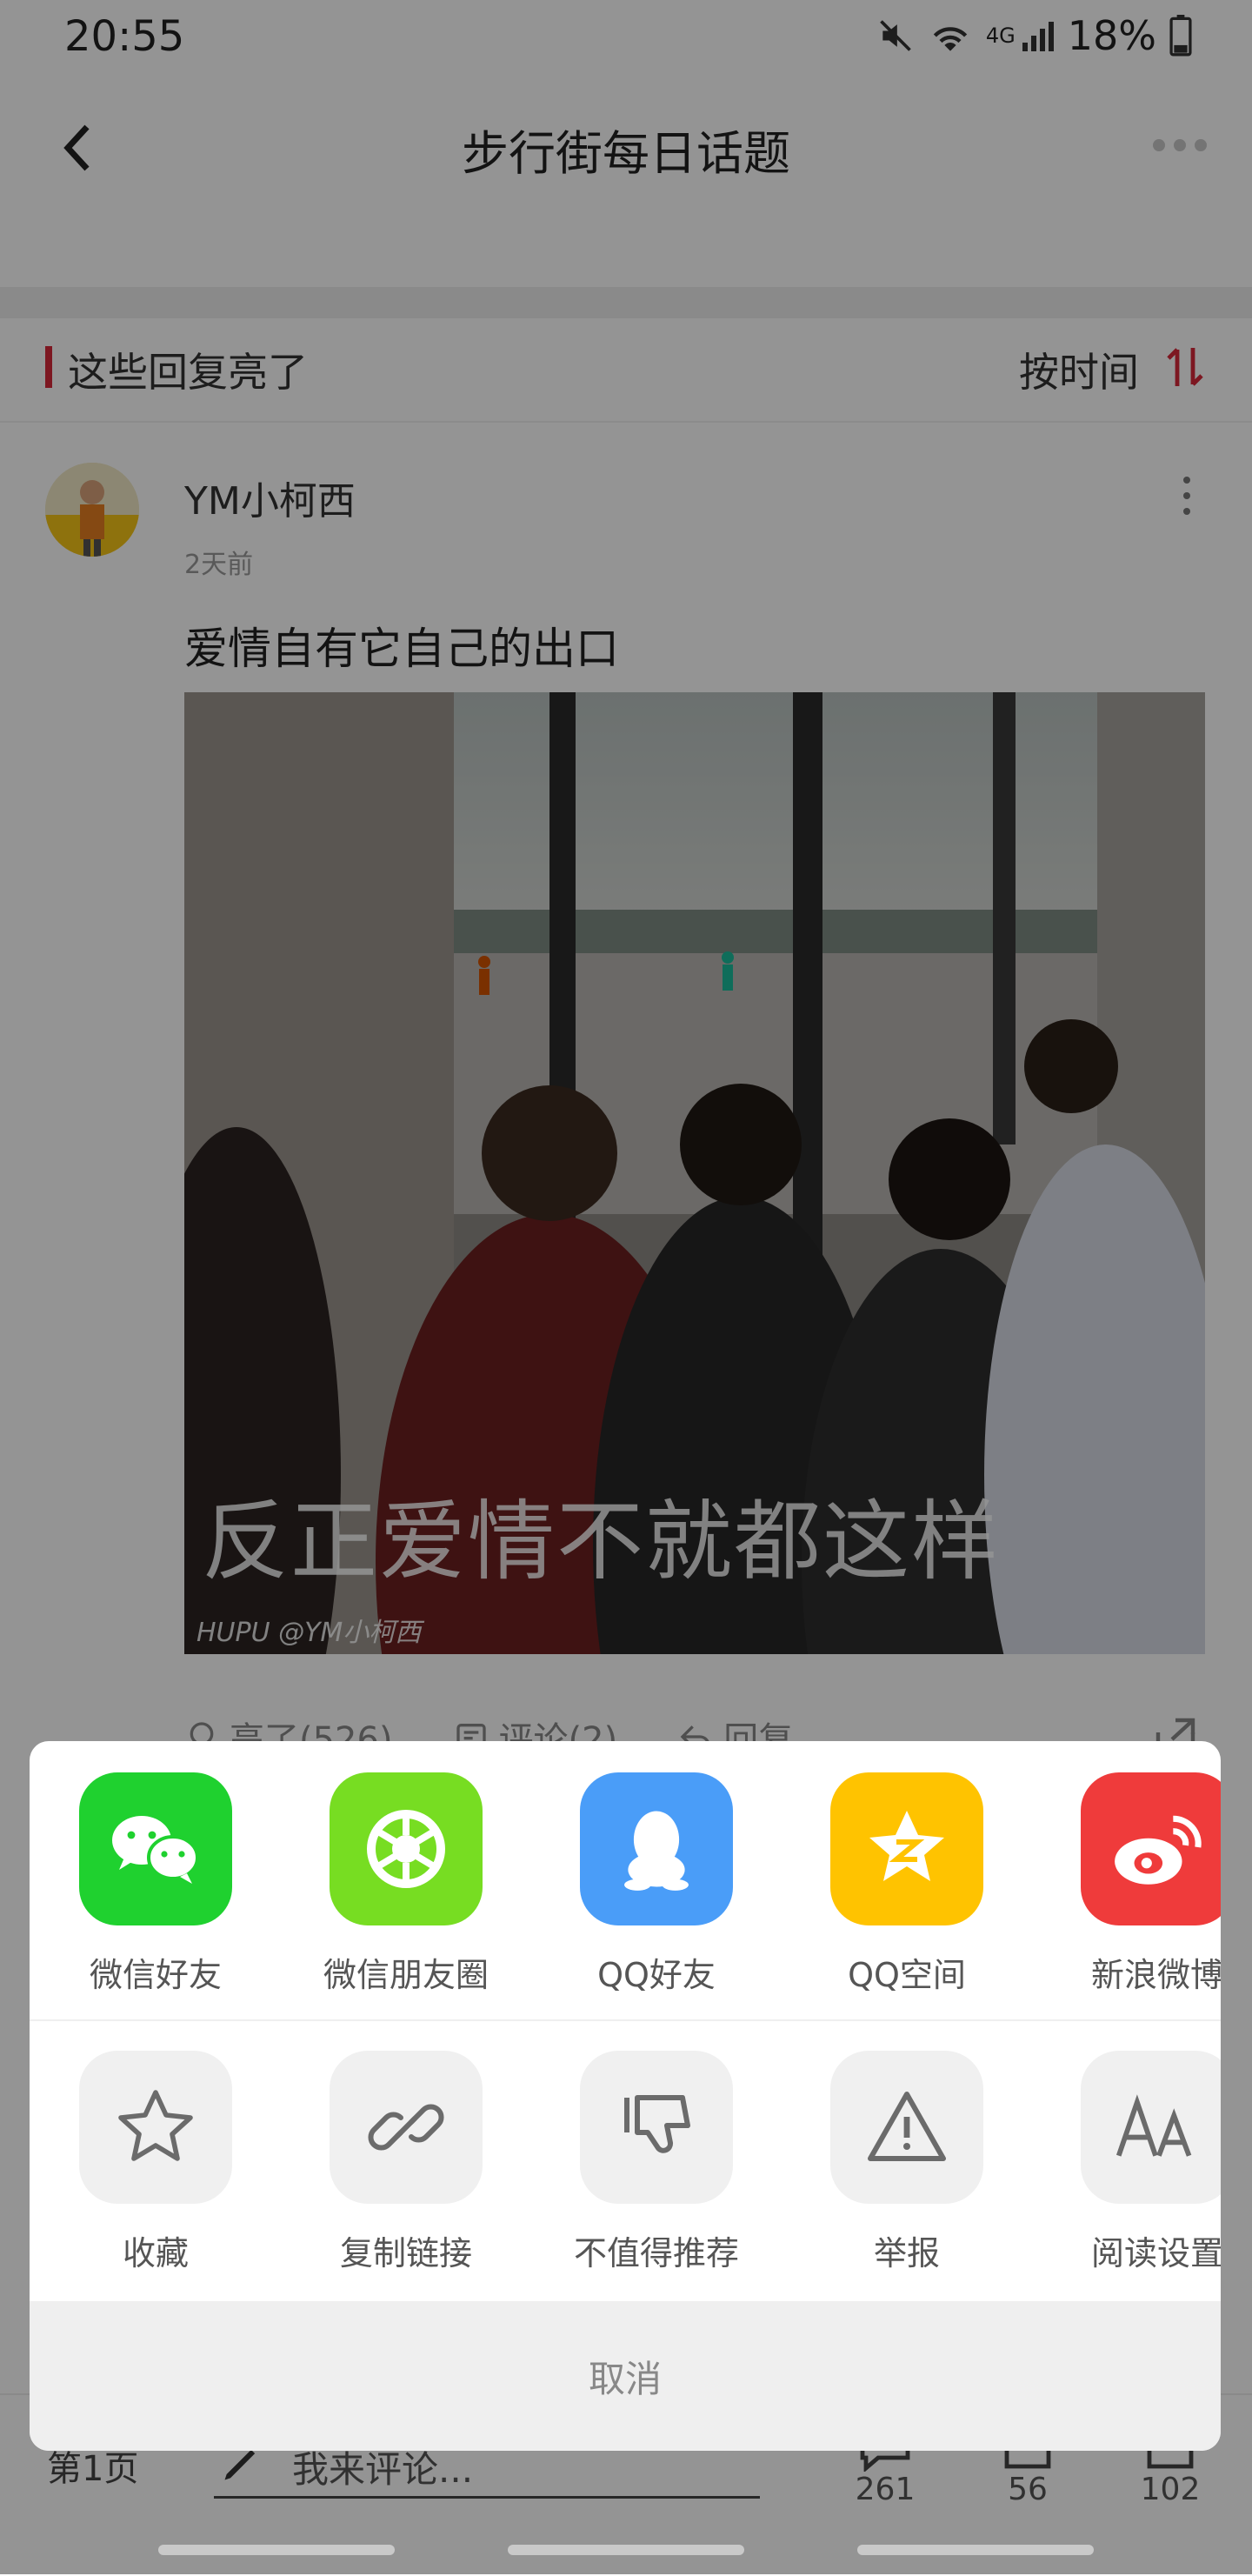  I want to click on report-tile, so click(906, 2127).